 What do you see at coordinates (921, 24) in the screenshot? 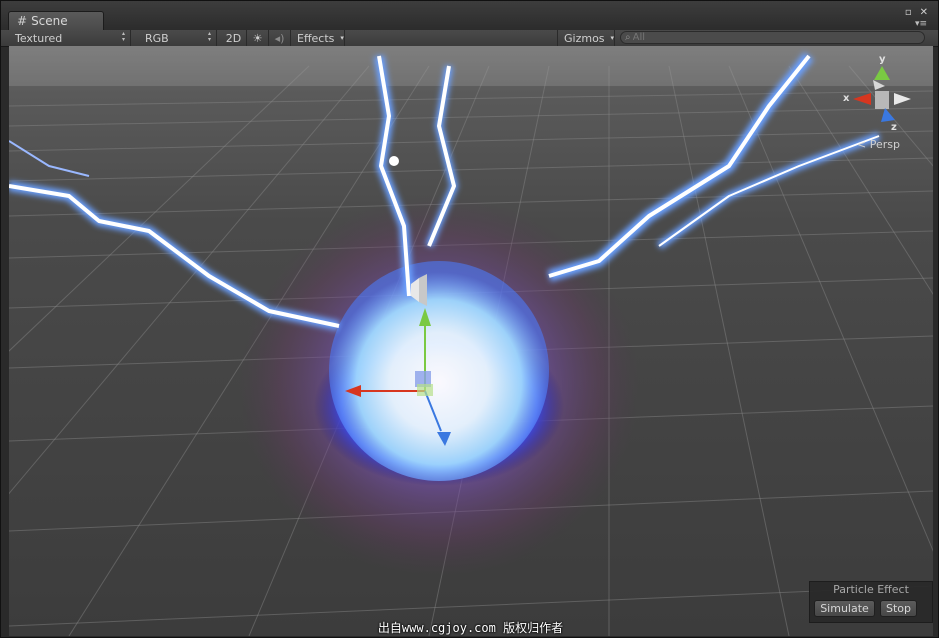
I see `window-menu-icon: ▾≡` at bounding box center [921, 24].